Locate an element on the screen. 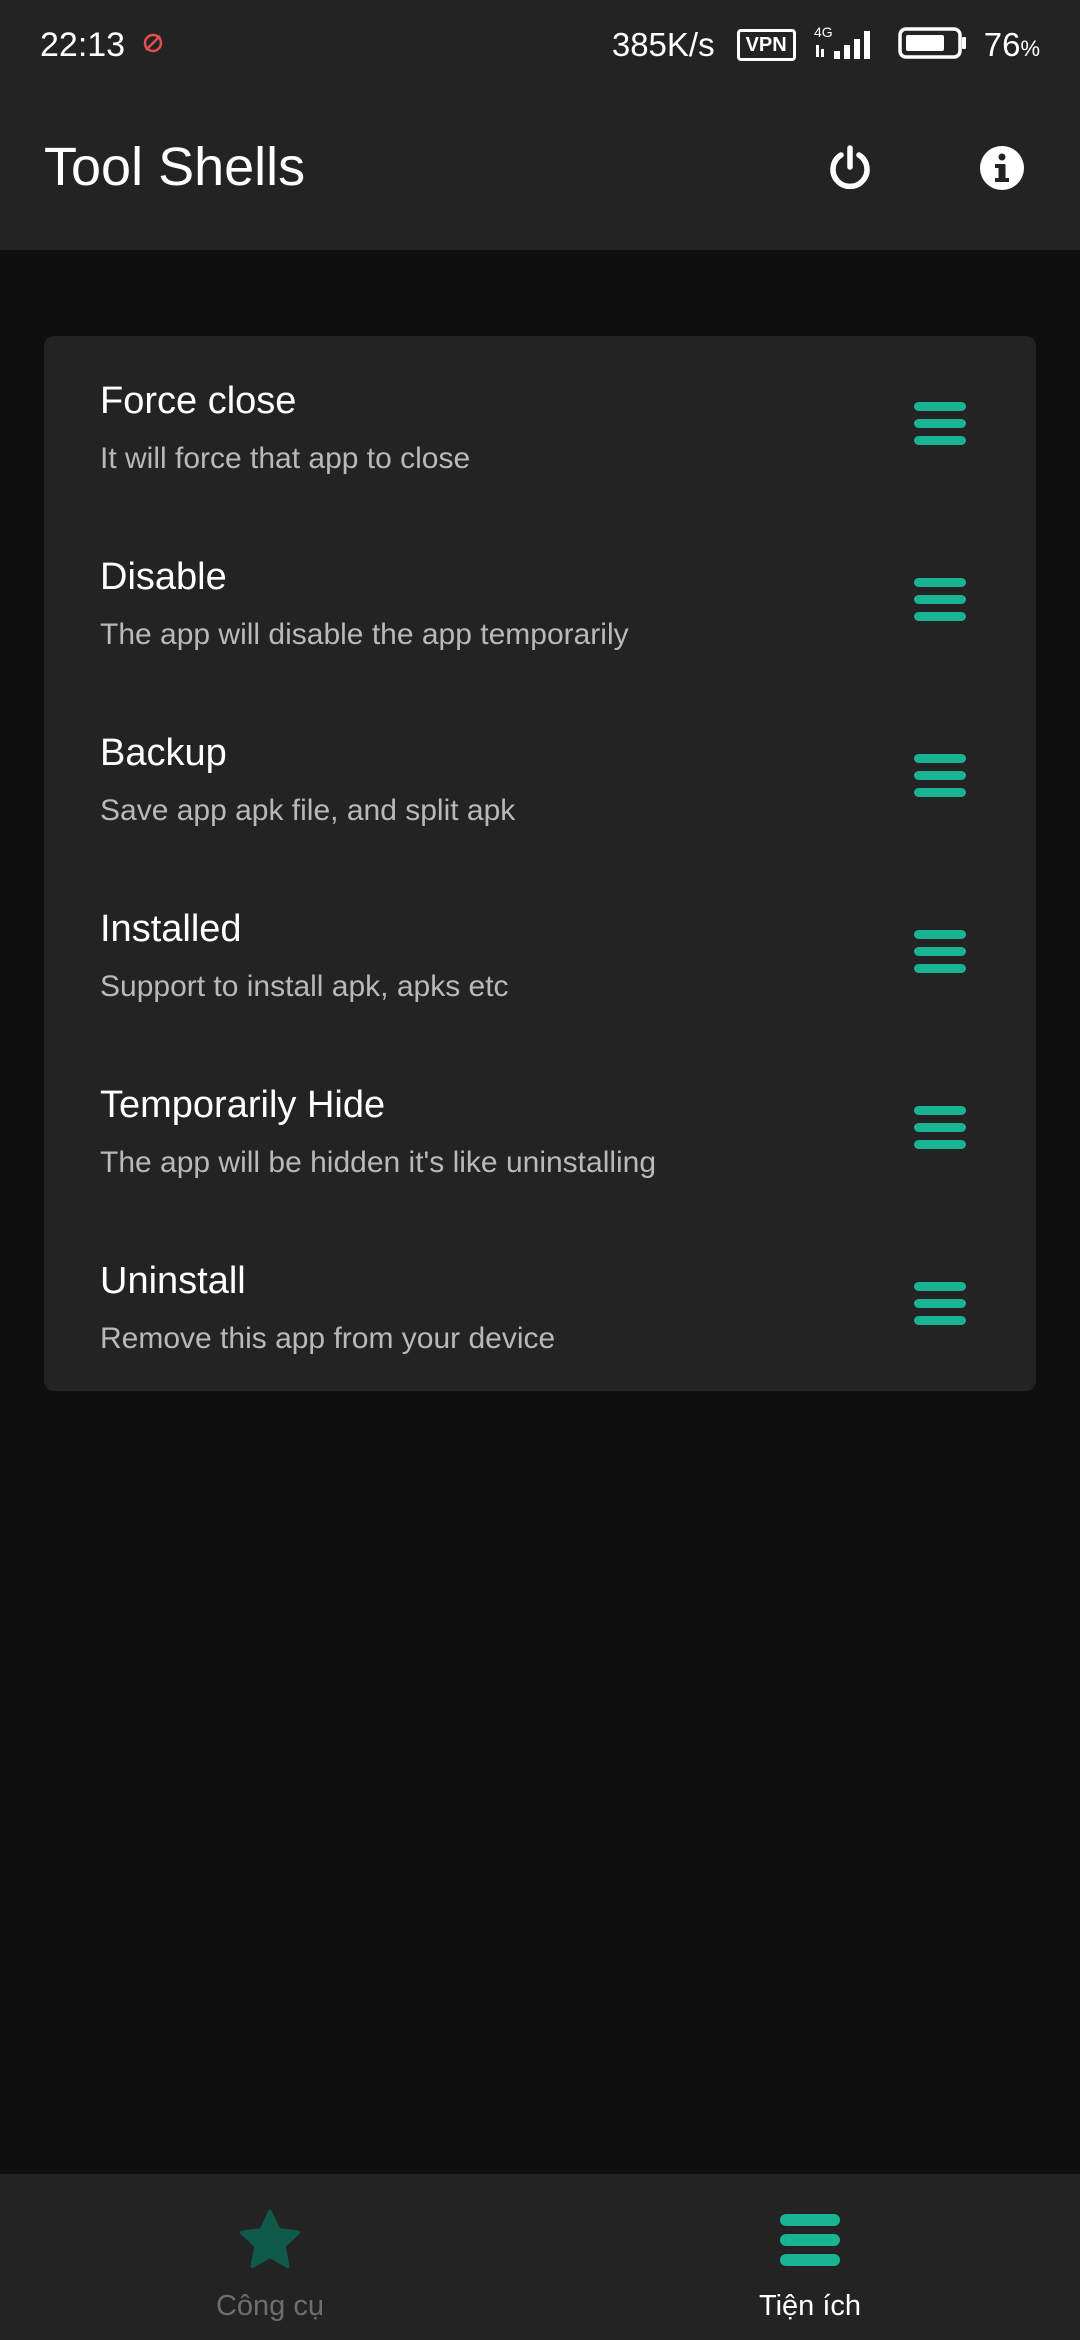 This screenshot has height=2340, width=1080. bottom-nav: Công cụ Tiện ích is located at coordinates (540, 2257).